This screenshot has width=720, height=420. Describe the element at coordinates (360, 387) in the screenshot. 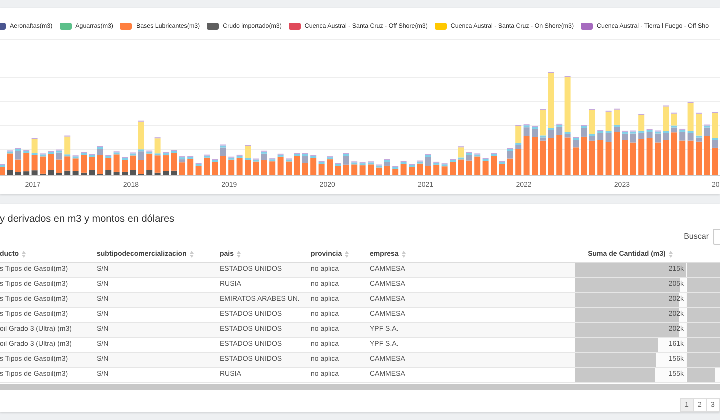

I see `horizontal-scrollbar` at that location.